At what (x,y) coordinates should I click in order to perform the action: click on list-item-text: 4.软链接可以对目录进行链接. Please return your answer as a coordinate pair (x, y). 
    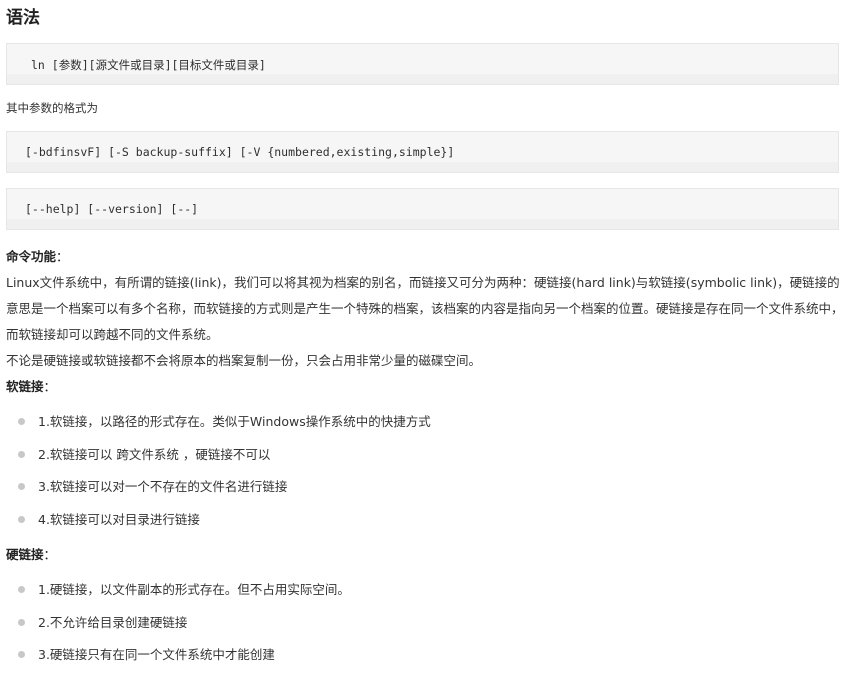
    Looking at the image, I should click on (119, 519).